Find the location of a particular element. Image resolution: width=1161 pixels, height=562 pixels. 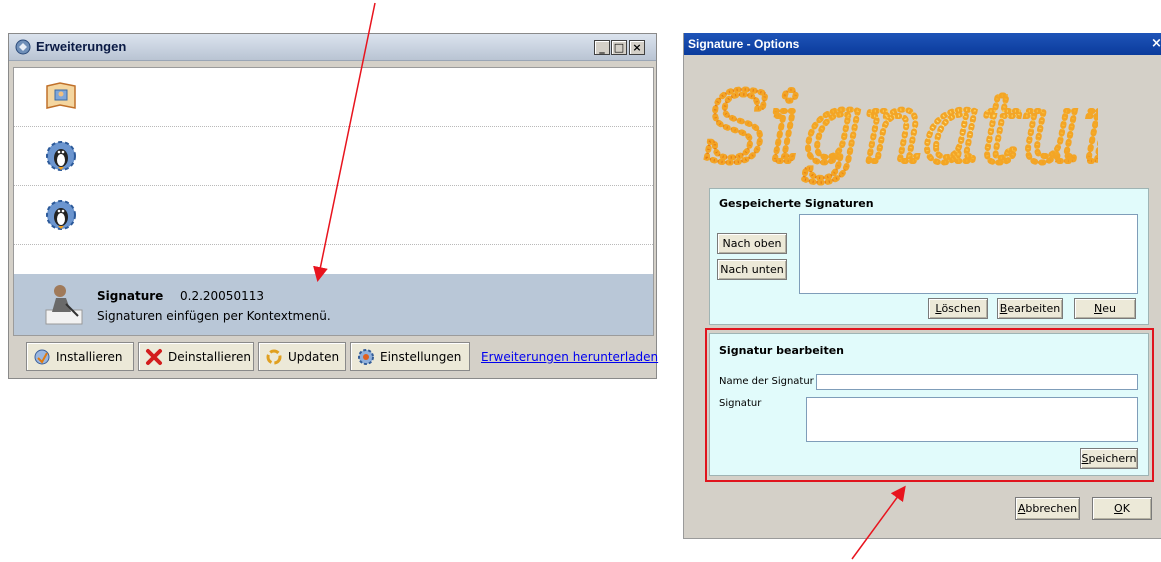

arrow-to-edit-panel is located at coordinates (878, 522).